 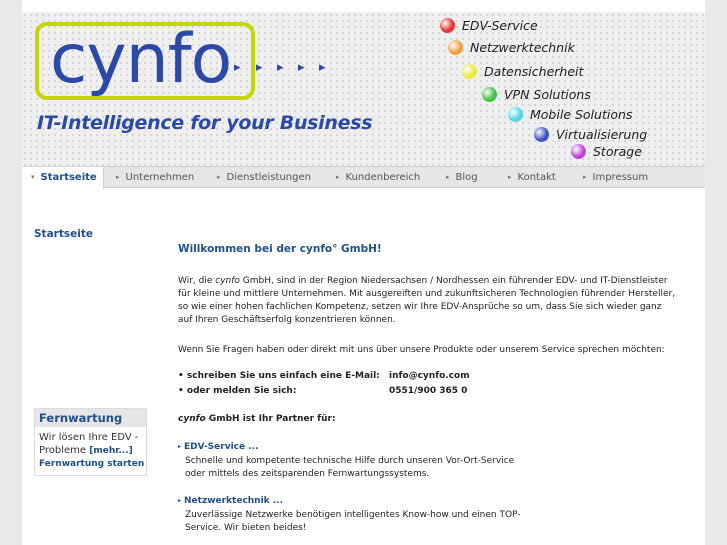 What do you see at coordinates (620, 177) in the screenshot?
I see `nav-label: Impressum` at bounding box center [620, 177].